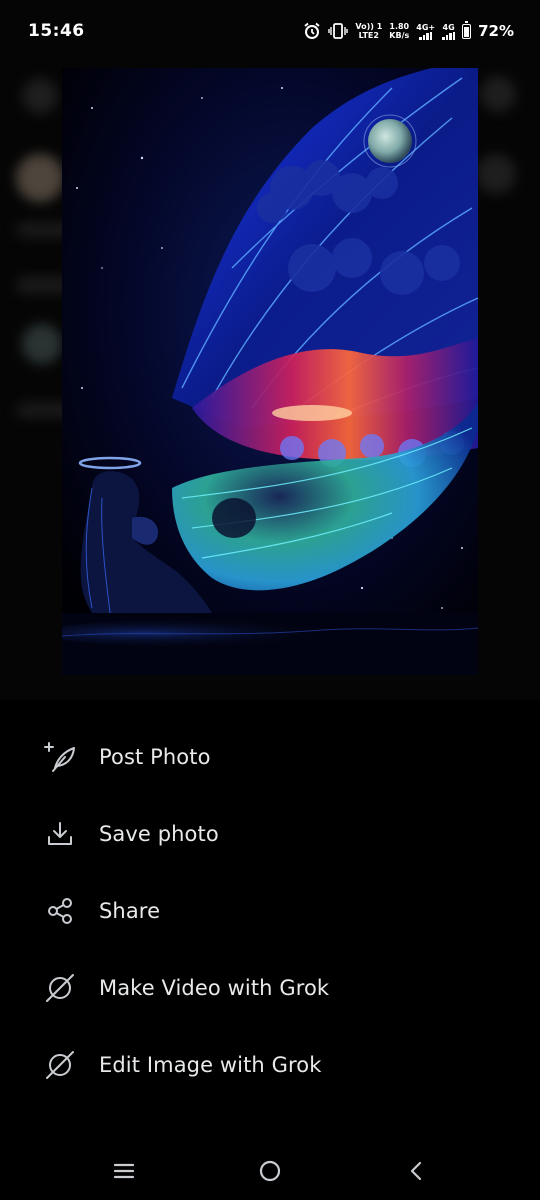 The image size is (540, 1200). Describe the element at coordinates (312, 30) in the screenshot. I see `alarm-icon` at that location.